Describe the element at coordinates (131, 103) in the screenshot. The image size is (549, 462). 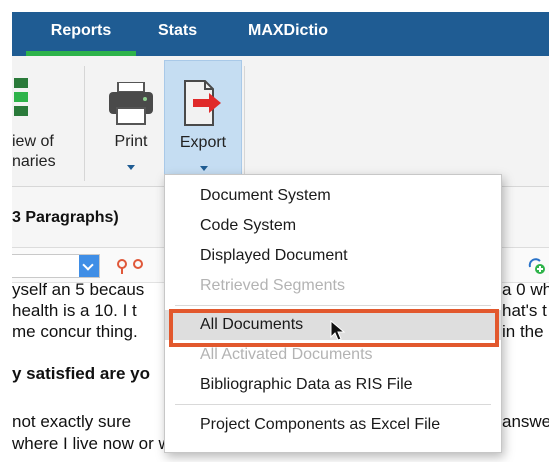
I see `printer-icon` at that location.